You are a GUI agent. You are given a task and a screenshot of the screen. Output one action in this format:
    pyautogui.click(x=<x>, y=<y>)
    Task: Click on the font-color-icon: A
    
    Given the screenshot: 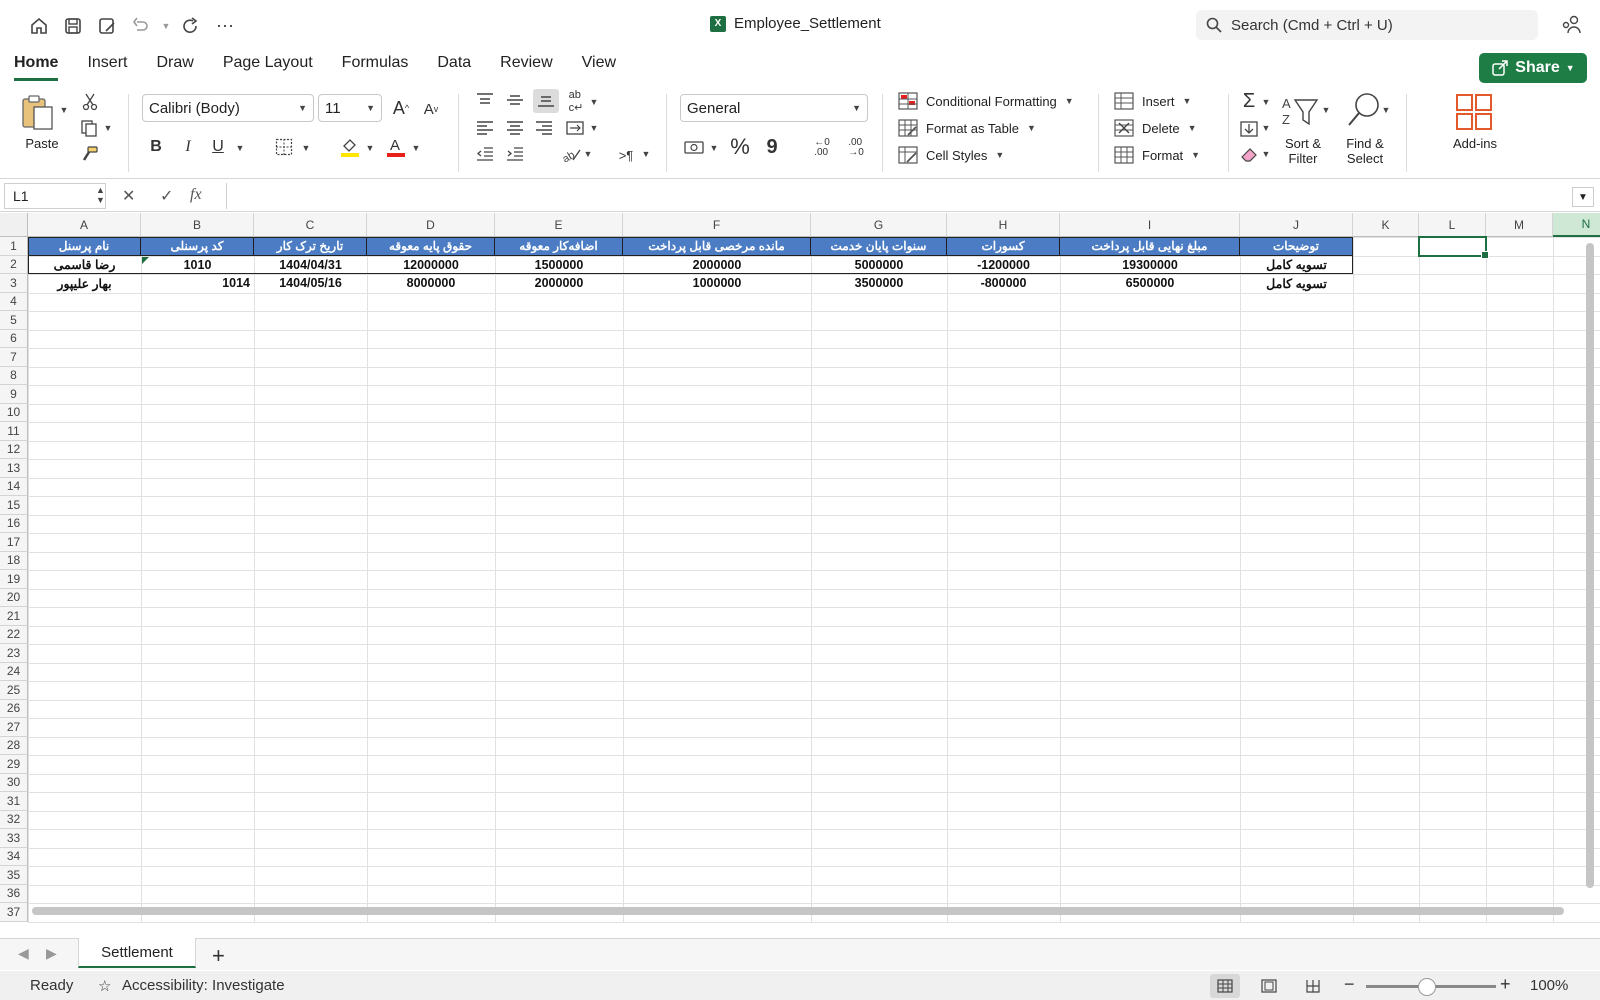 What is the action you would take?
    pyautogui.click(x=396, y=147)
    